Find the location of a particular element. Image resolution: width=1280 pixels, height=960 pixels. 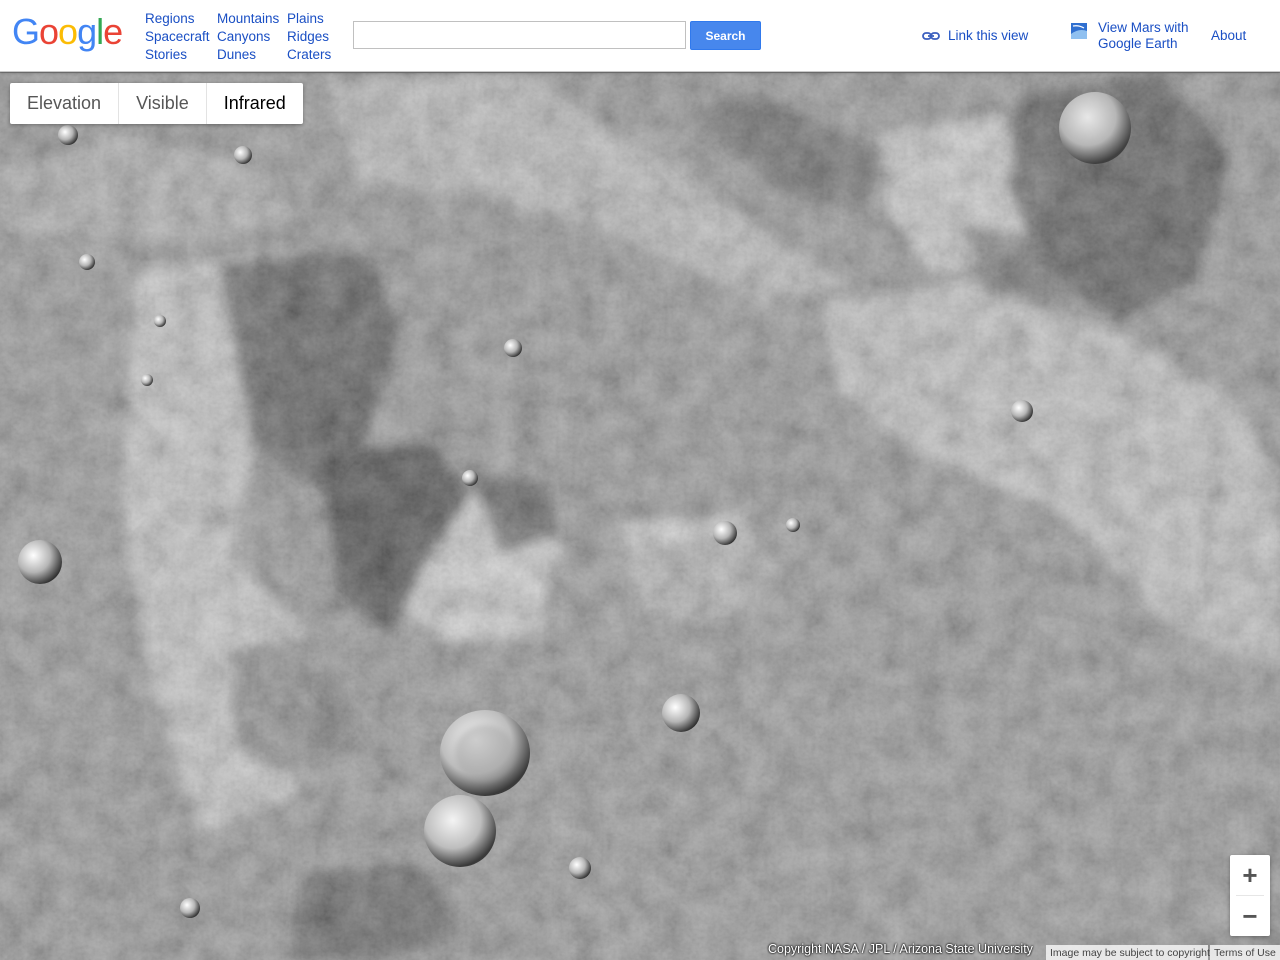

map-layer-toggle: Elevation Visible Infrared is located at coordinates (156, 103).